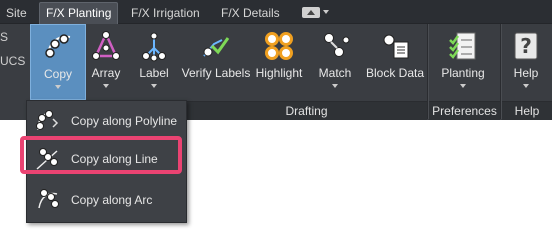 The image size is (552, 240). I want to click on tab-fx-details: F/X Details, so click(250, 13).